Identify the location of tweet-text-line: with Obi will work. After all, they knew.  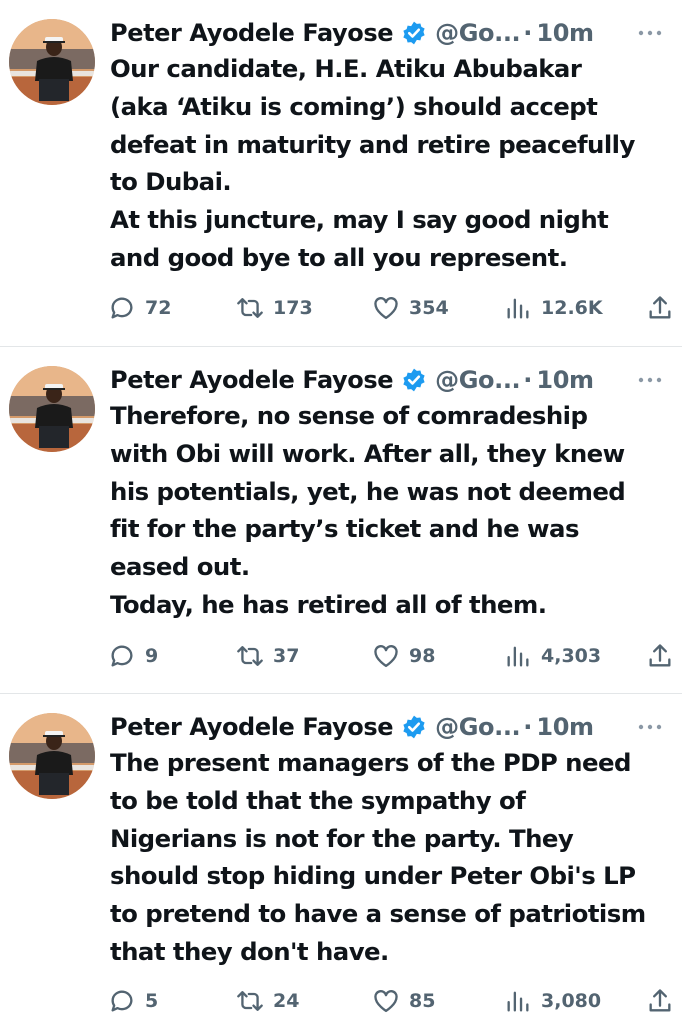
(367, 453).